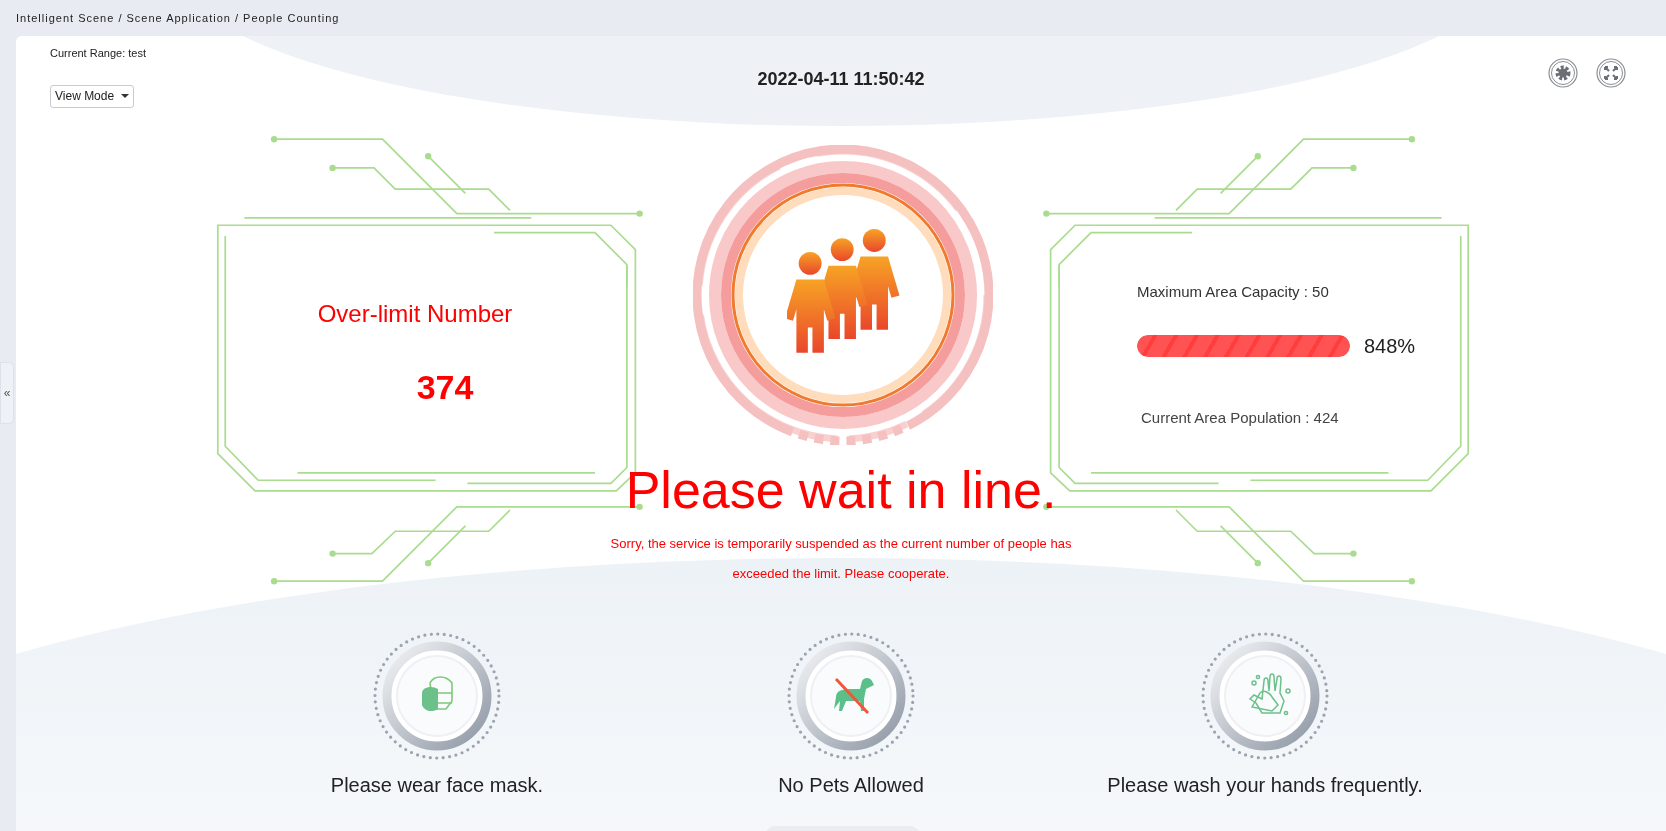 Image resolution: width=1666 pixels, height=831 pixels. What do you see at coordinates (844, 292) in the screenshot?
I see `people-icon` at bounding box center [844, 292].